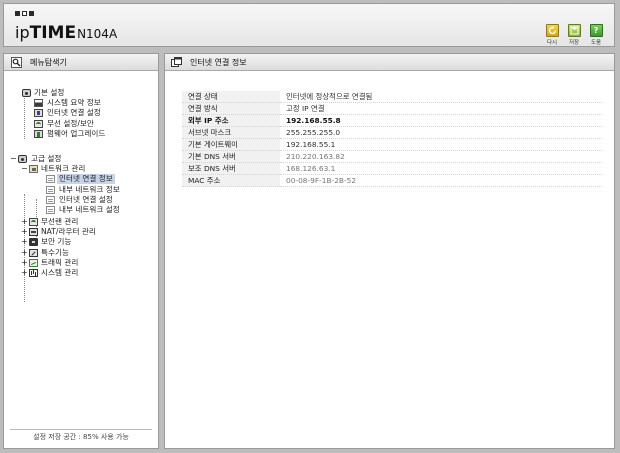  Describe the element at coordinates (74, 113) in the screenshot. I see `tree-item-label: 인터넷 연결 설정` at that location.